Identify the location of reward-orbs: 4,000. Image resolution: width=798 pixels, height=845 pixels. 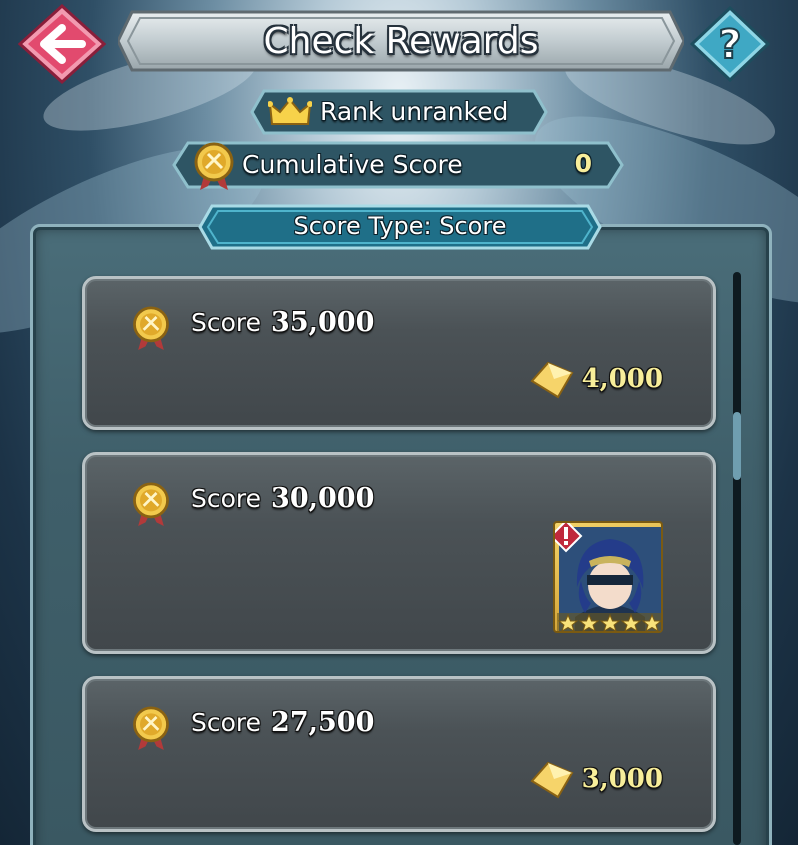
(595, 379).